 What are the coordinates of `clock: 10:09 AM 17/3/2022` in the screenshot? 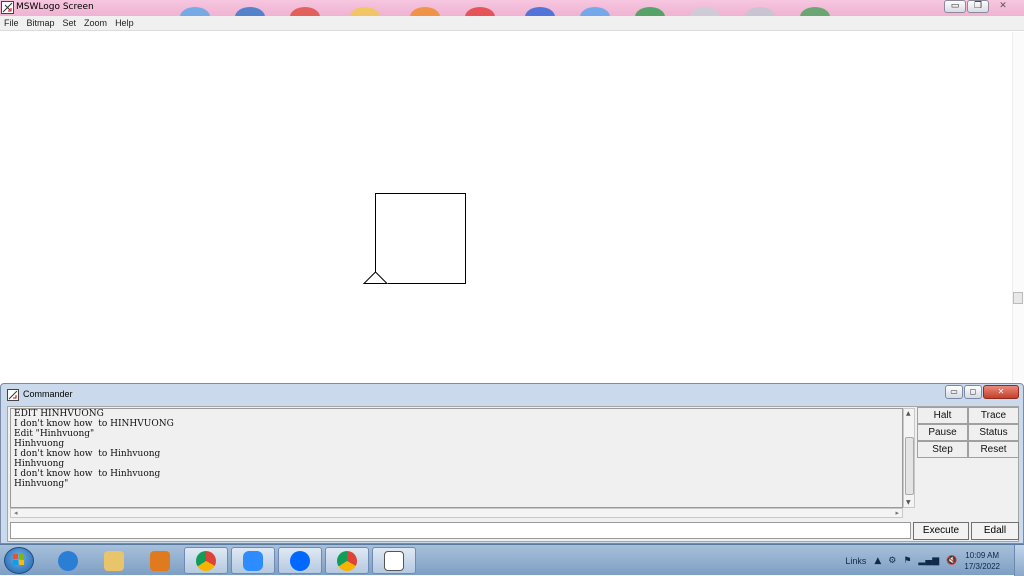 It's located at (982, 561).